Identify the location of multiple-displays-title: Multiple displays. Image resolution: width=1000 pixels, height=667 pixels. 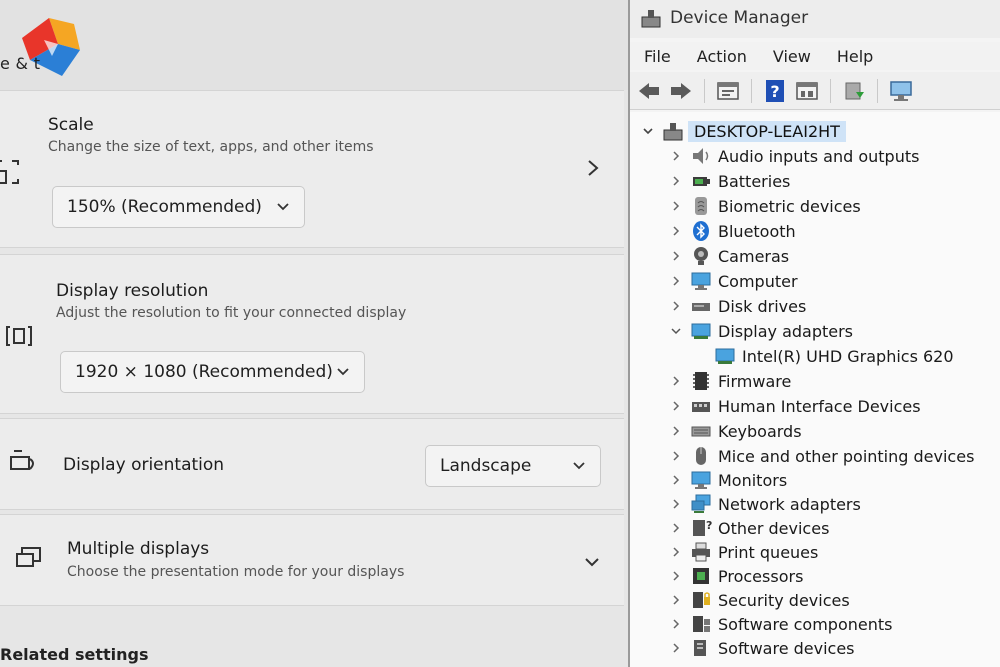
(138, 549).